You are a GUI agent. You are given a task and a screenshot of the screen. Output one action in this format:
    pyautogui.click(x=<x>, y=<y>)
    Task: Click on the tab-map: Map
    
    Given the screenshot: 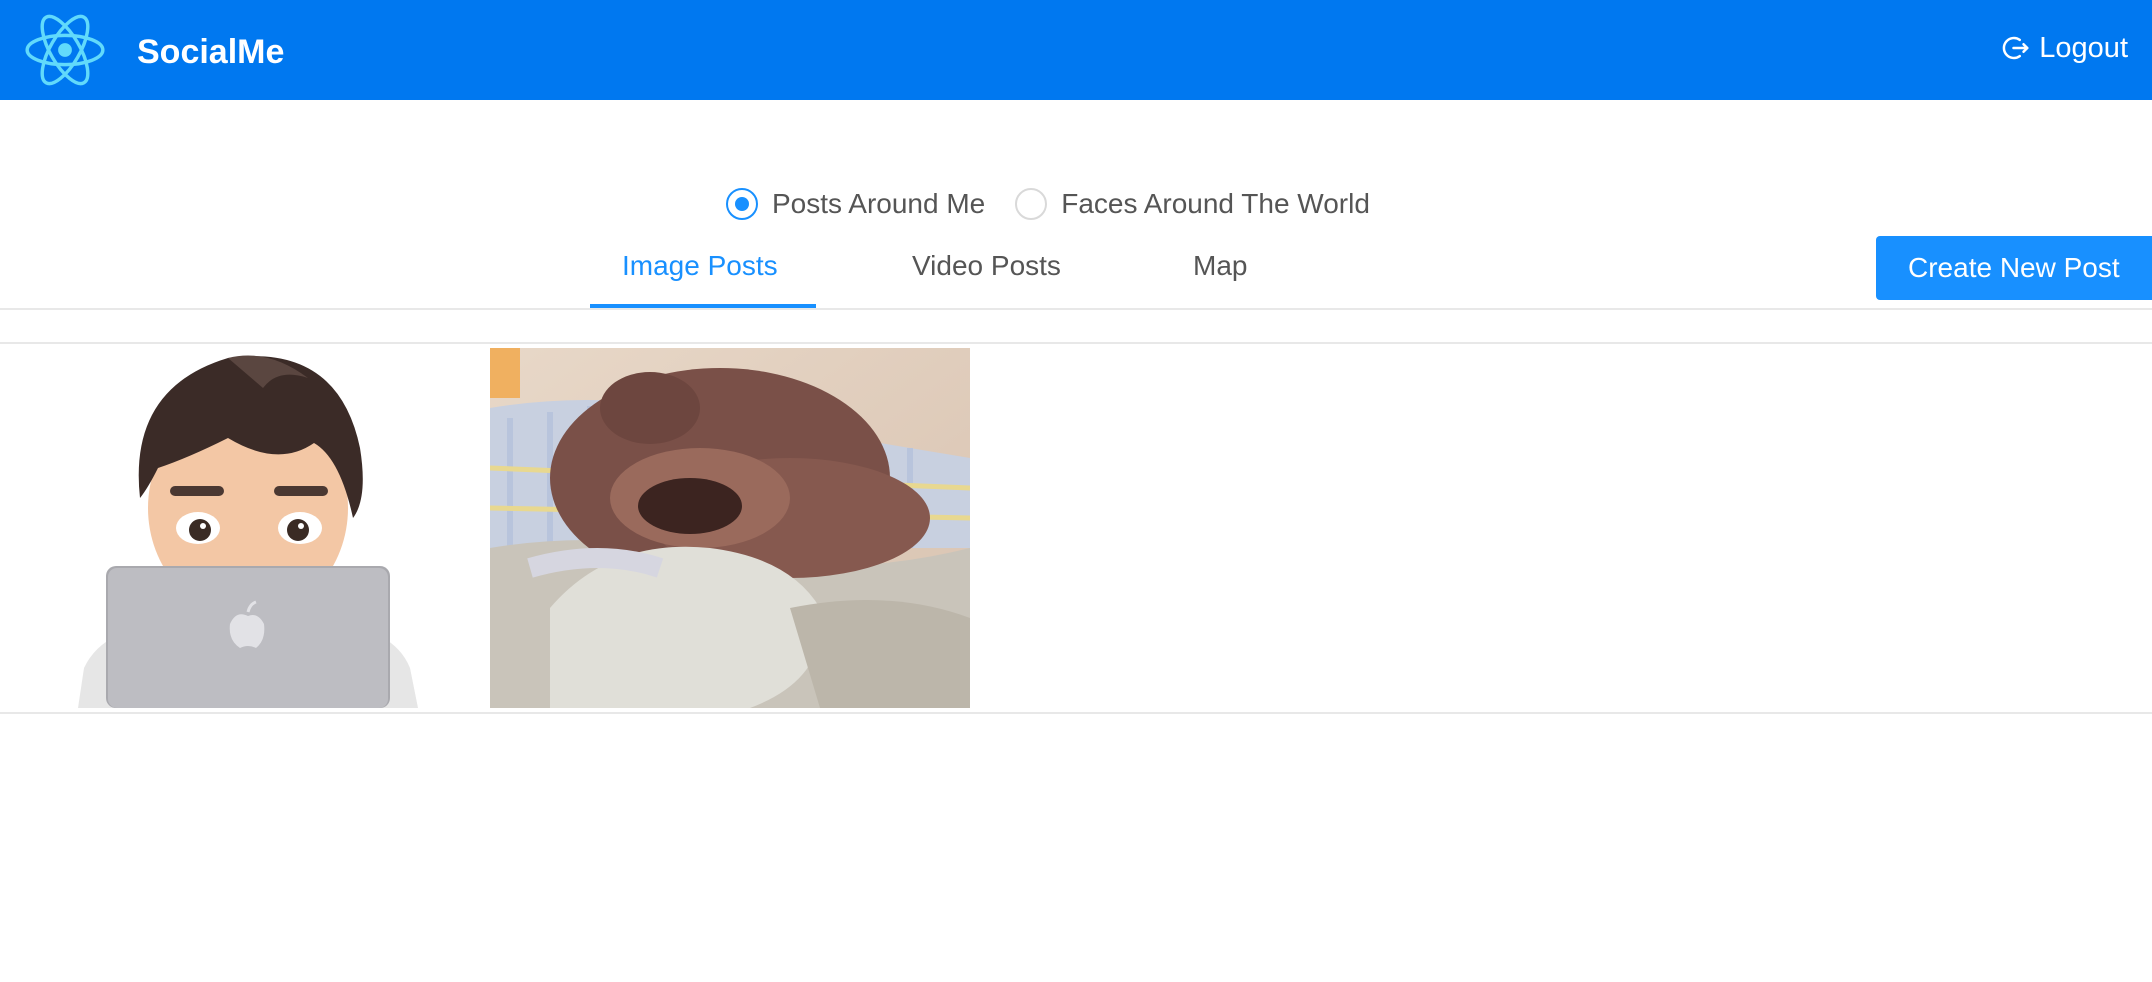 What is the action you would take?
    pyautogui.click(x=1220, y=279)
    